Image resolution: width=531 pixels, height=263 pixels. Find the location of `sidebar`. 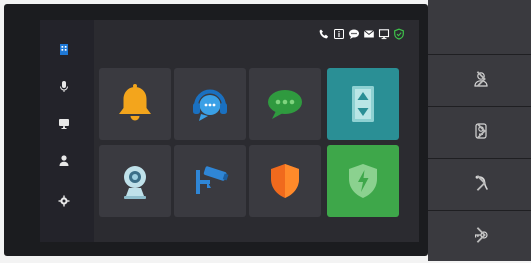

sidebar is located at coordinates (67, 131).